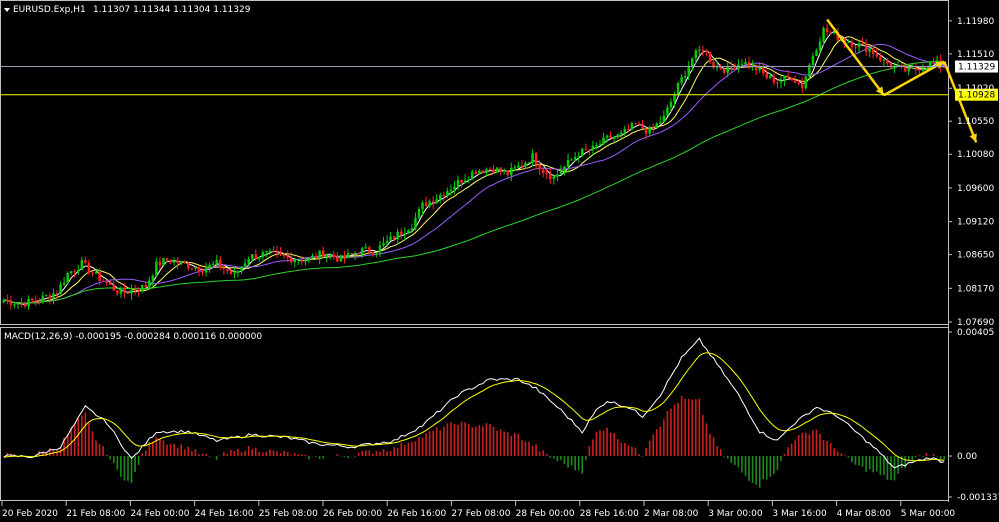  I want to click on macd-tick-label: 0.00, so click(967, 457).